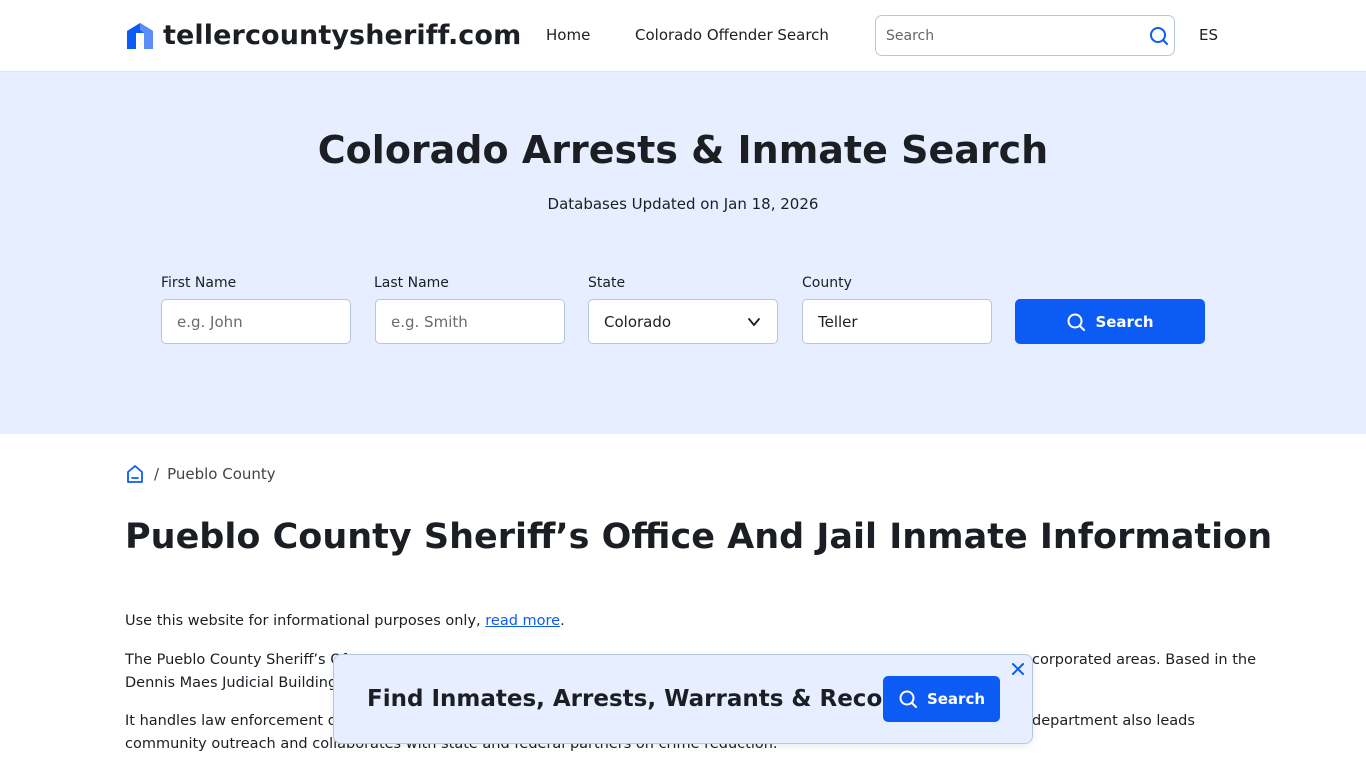 This screenshot has width=1366, height=768. I want to click on nav-offender-search-link: Colorado Offender Search, so click(732, 35).